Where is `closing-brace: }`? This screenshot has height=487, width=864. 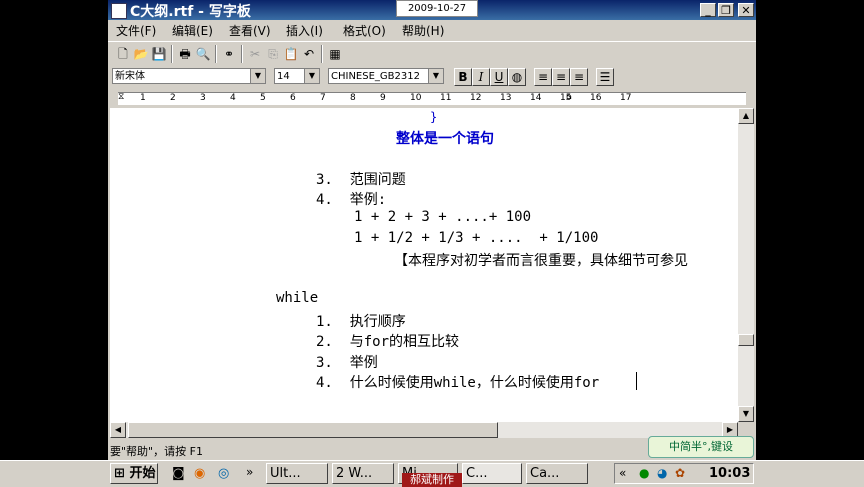
closing-brace: } is located at coordinates (434, 117).